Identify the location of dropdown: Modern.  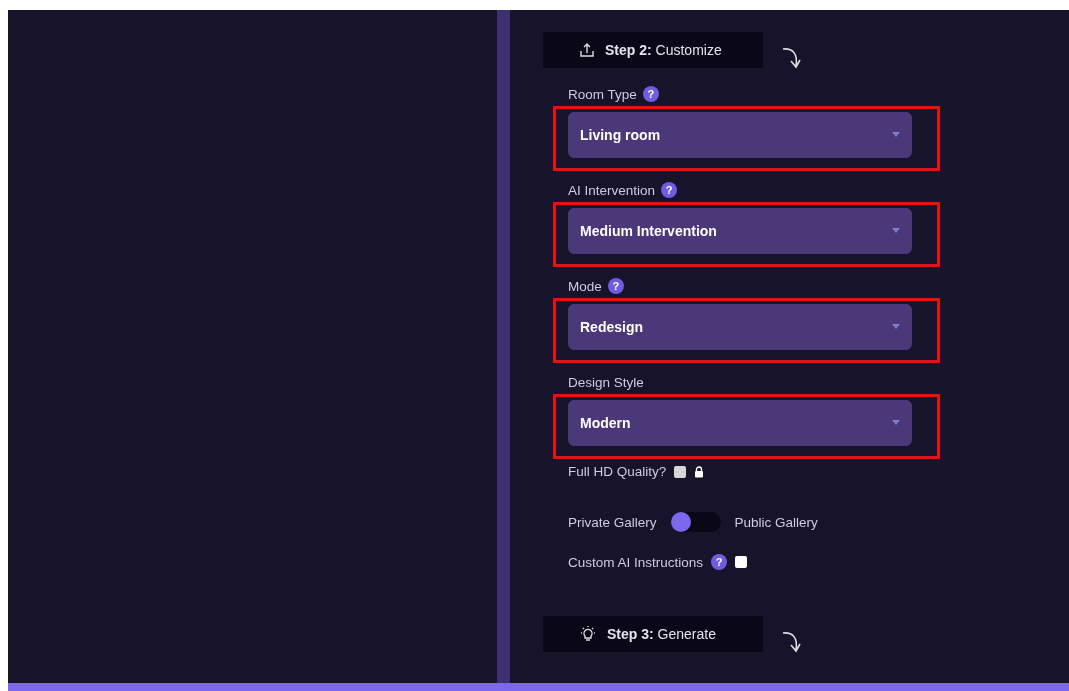
(740, 423).